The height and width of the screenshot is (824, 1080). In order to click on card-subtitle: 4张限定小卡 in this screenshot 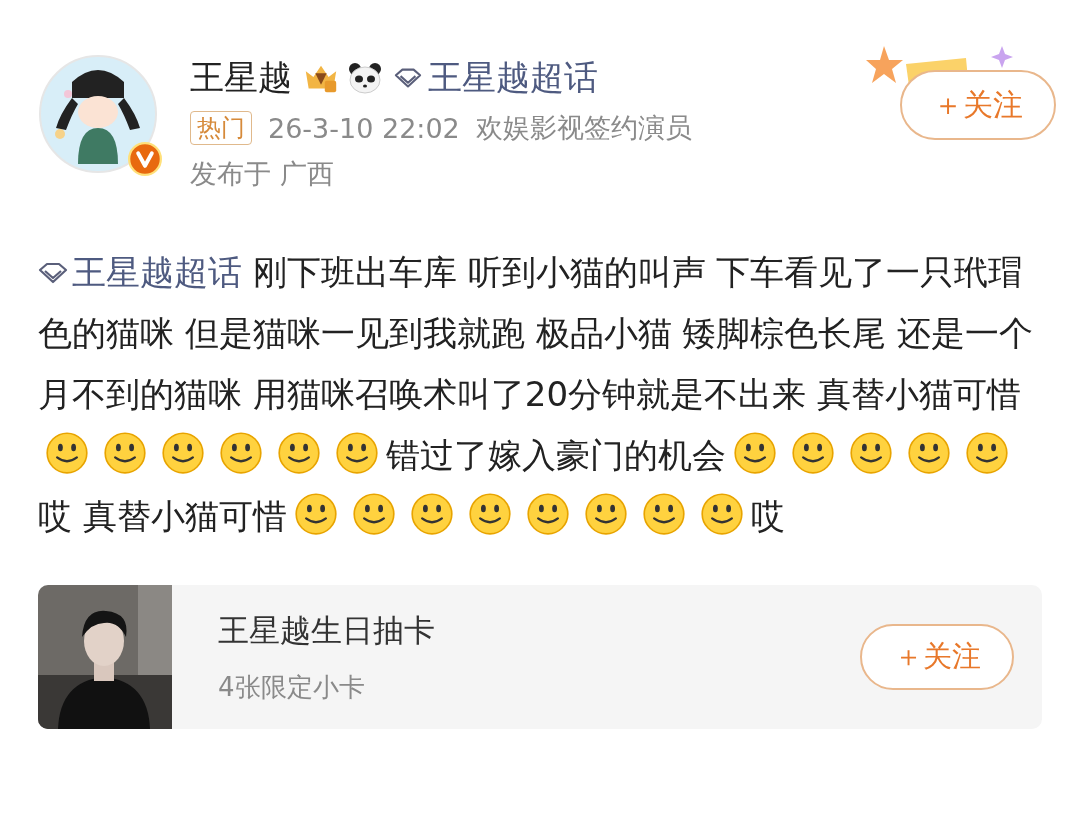, I will do `click(292, 687)`.